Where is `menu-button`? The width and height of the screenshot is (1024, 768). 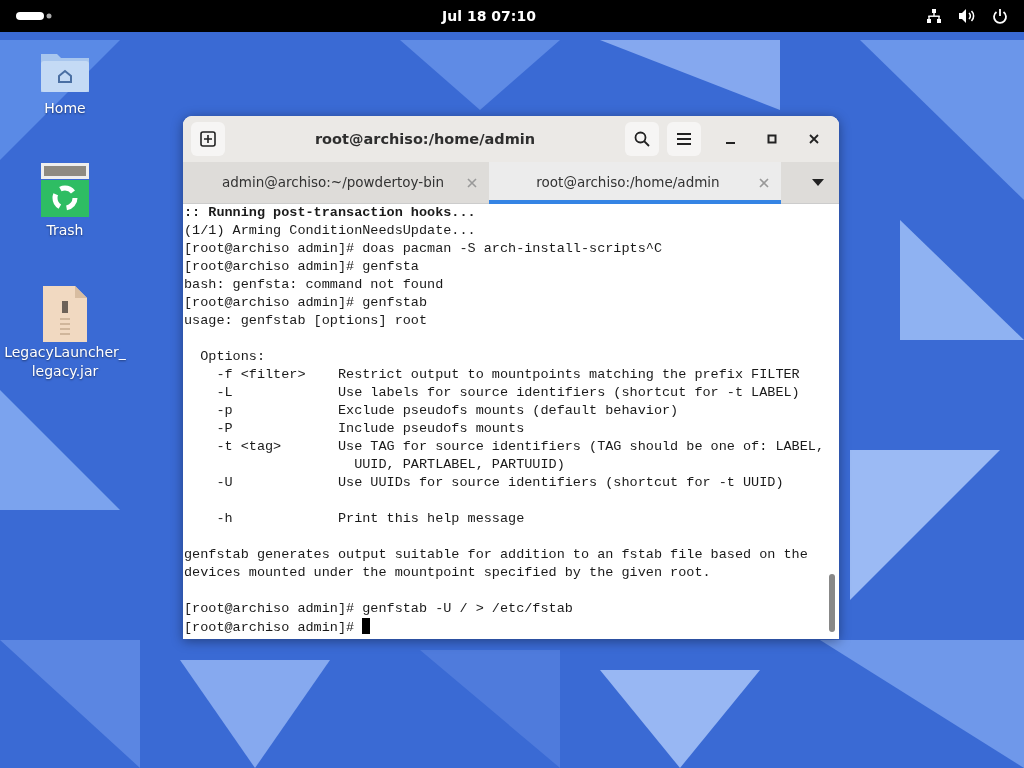
menu-button is located at coordinates (684, 139).